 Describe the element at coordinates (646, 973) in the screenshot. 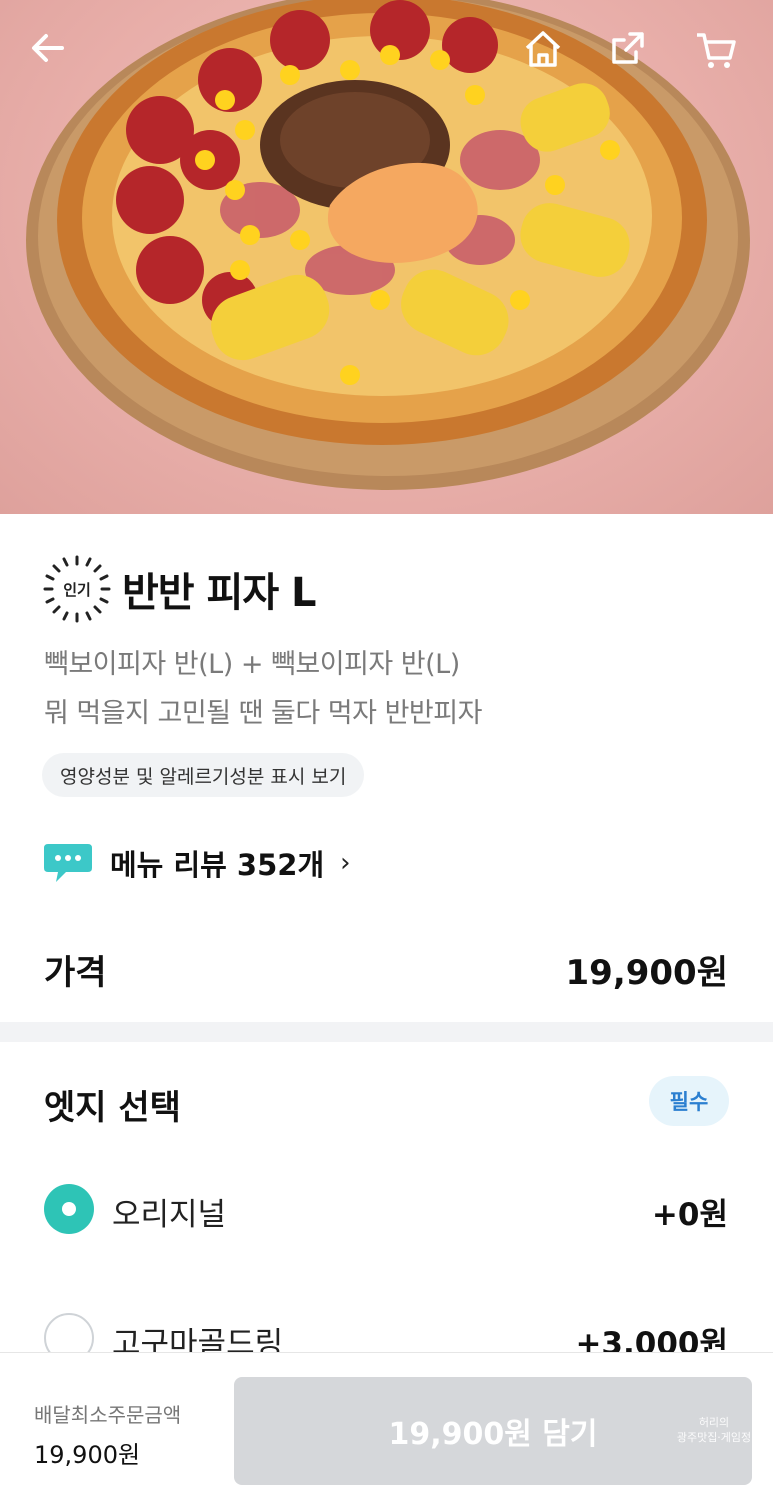

I see `price-value: 19,900원` at that location.